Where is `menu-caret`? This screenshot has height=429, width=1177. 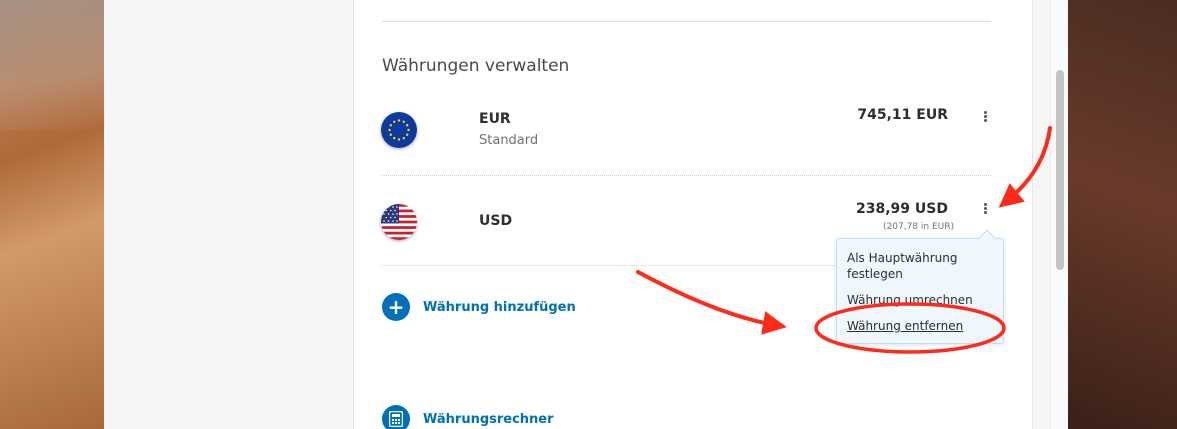 menu-caret is located at coordinates (987, 238).